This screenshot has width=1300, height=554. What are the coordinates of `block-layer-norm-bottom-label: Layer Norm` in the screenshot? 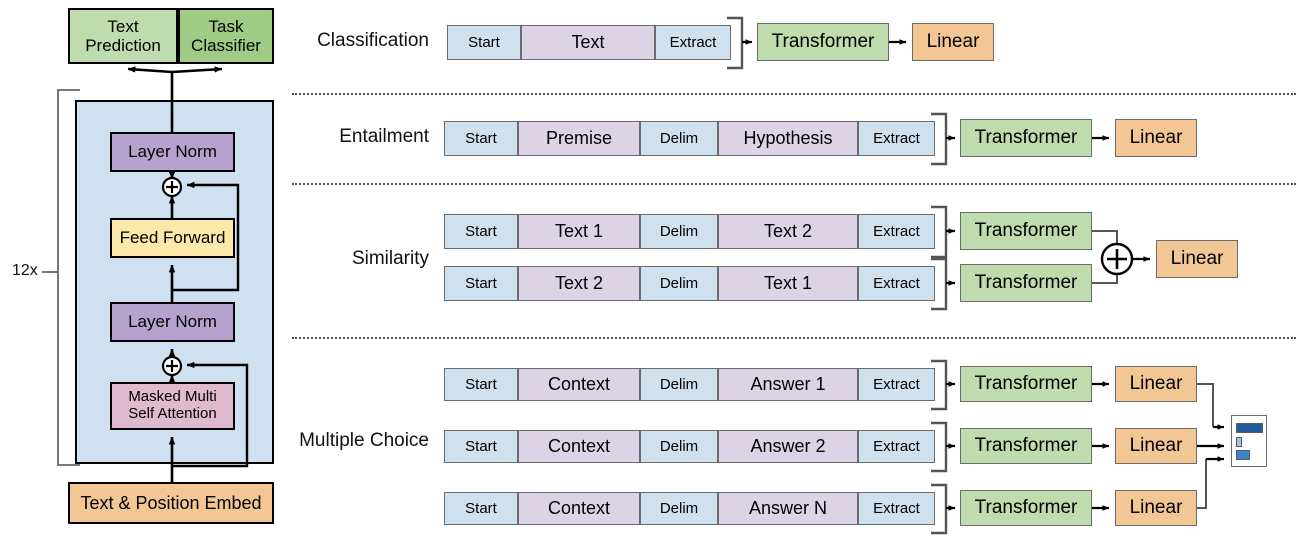 It's located at (172, 322).